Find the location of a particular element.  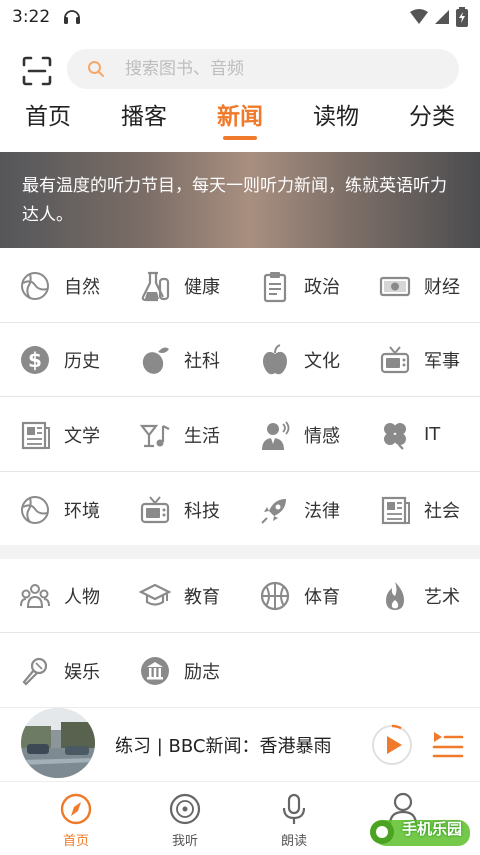

category-item: 科技 is located at coordinates (180, 510).